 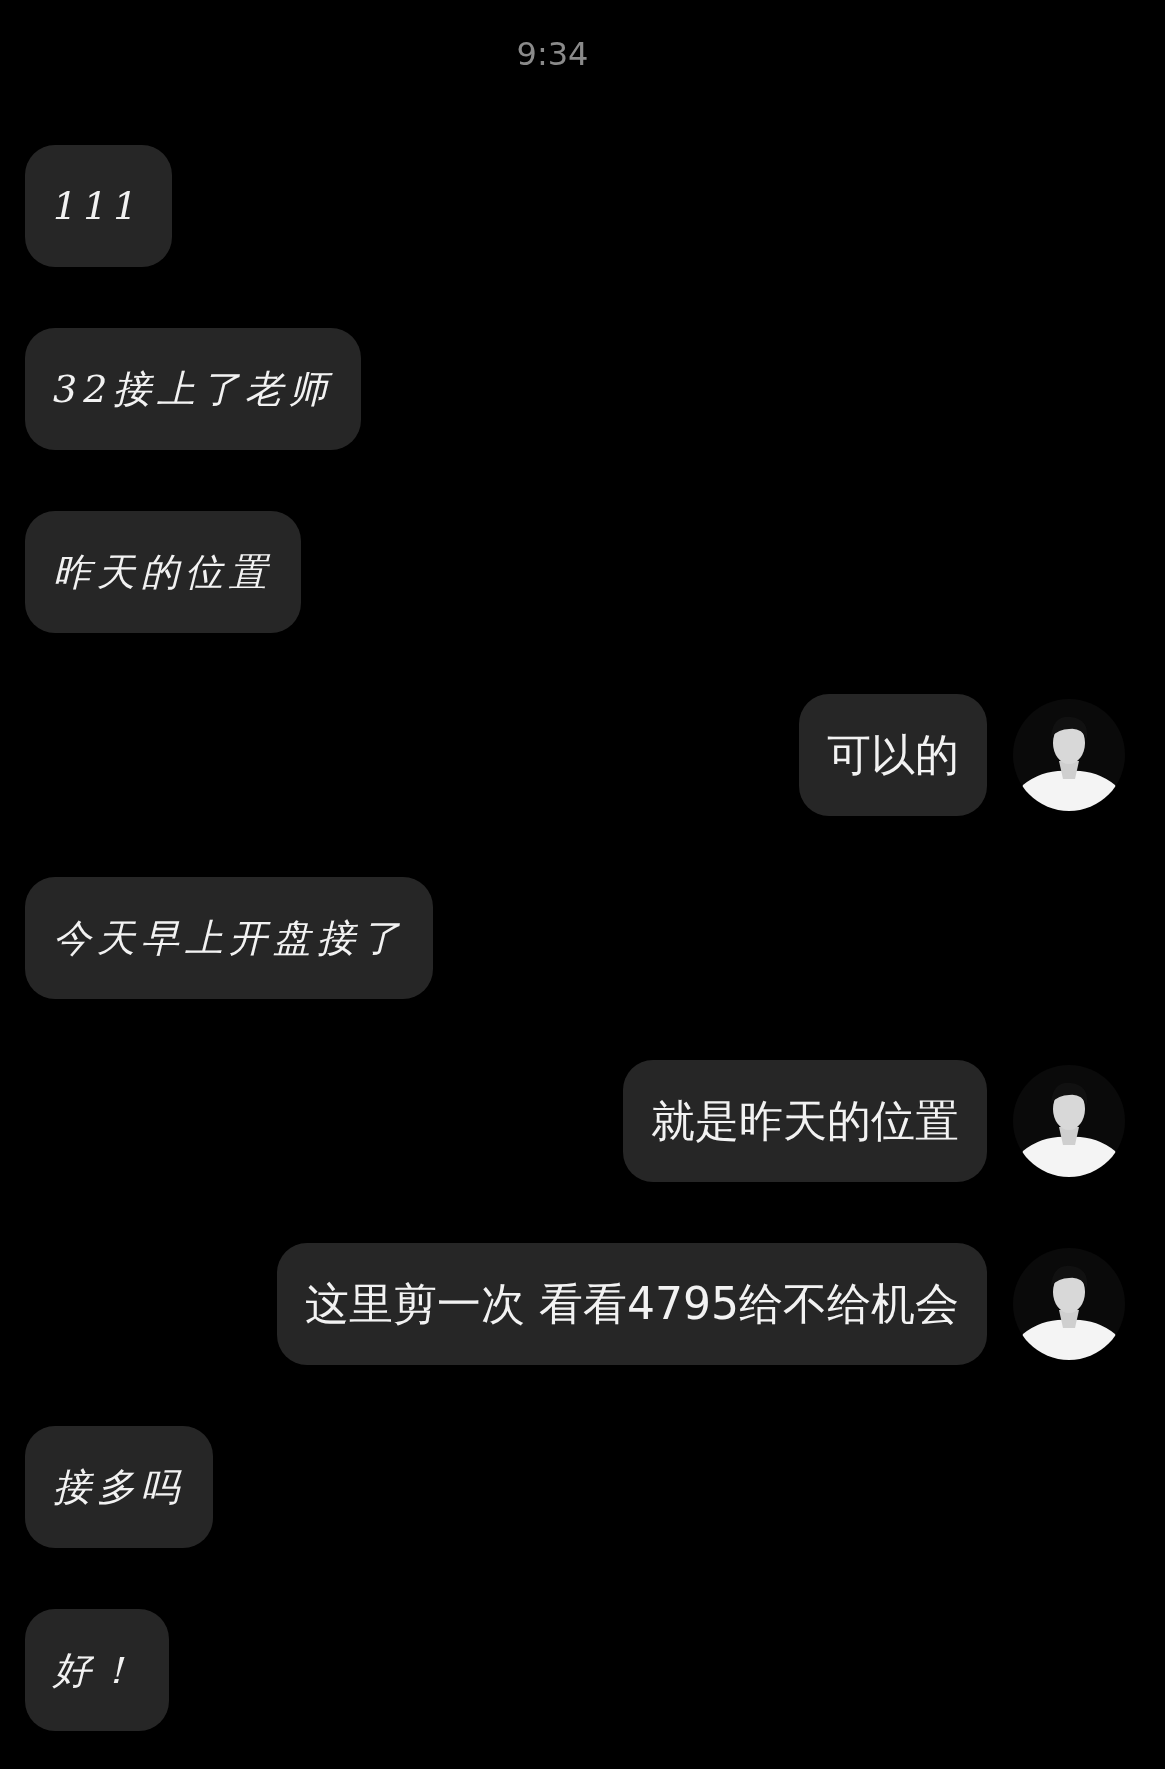 What do you see at coordinates (893, 755) in the screenshot?
I see `message-bubble: 可以的` at bounding box center [893, 755].